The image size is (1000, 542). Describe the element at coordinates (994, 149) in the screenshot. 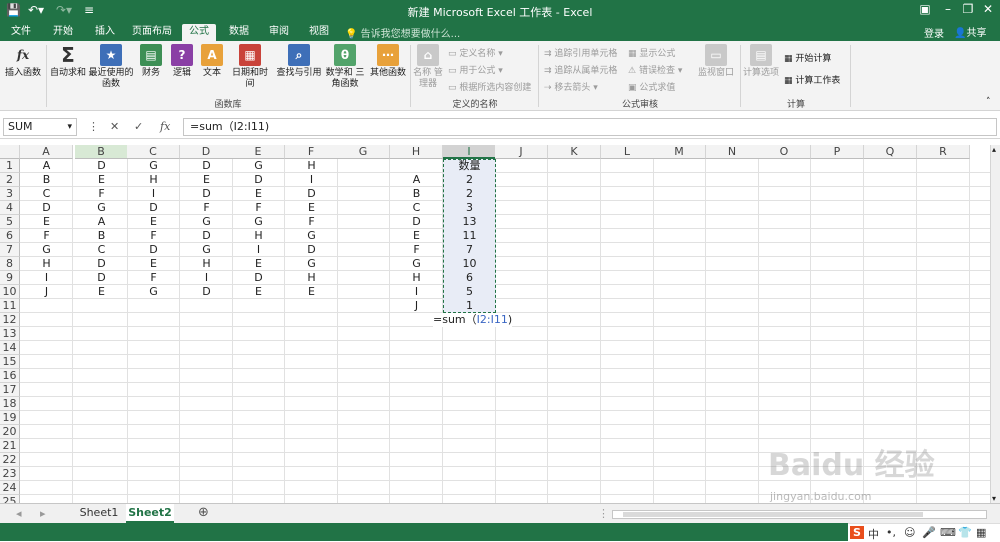

I see `scroll-up-icon: ▴` at that location.